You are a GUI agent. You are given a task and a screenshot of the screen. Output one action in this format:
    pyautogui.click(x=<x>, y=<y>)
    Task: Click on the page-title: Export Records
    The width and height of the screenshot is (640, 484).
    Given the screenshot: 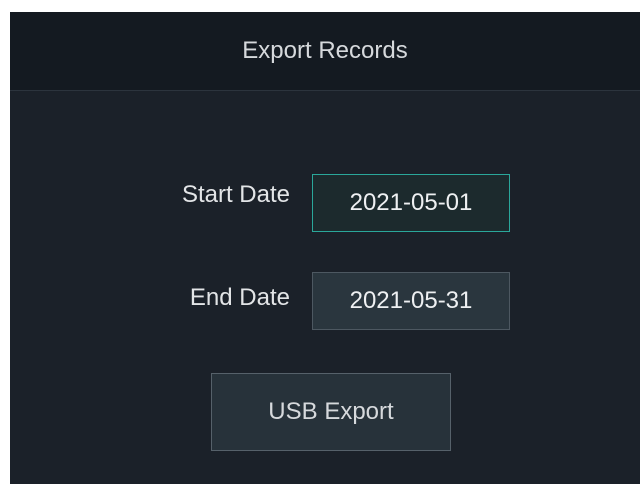 What is the action you would take?
    pyautogui.click(x=325, y=50)
    